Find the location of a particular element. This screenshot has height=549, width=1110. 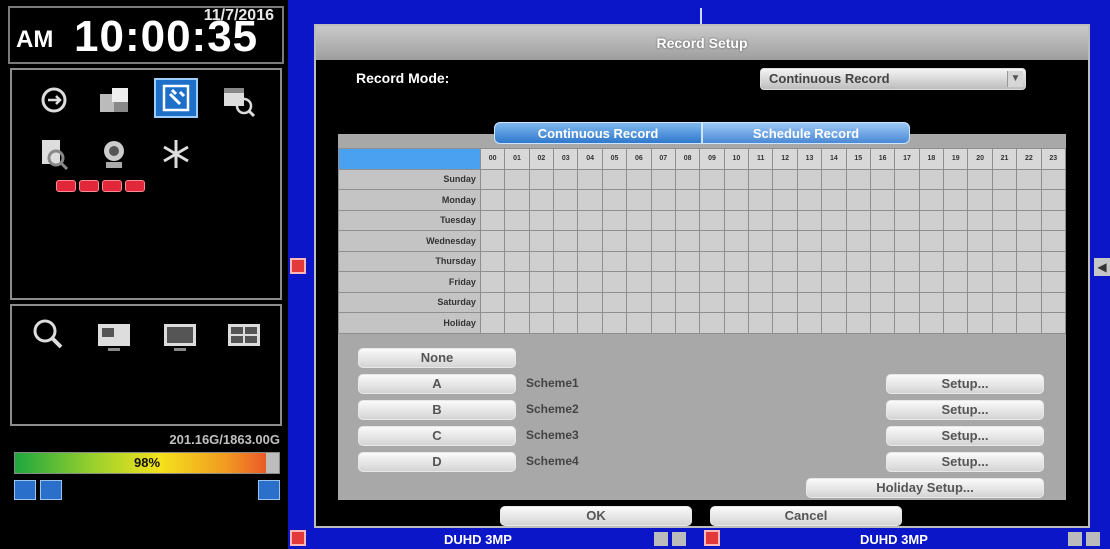

tab-continuous-record: Continuous Record is located at coordinates (598, 133).